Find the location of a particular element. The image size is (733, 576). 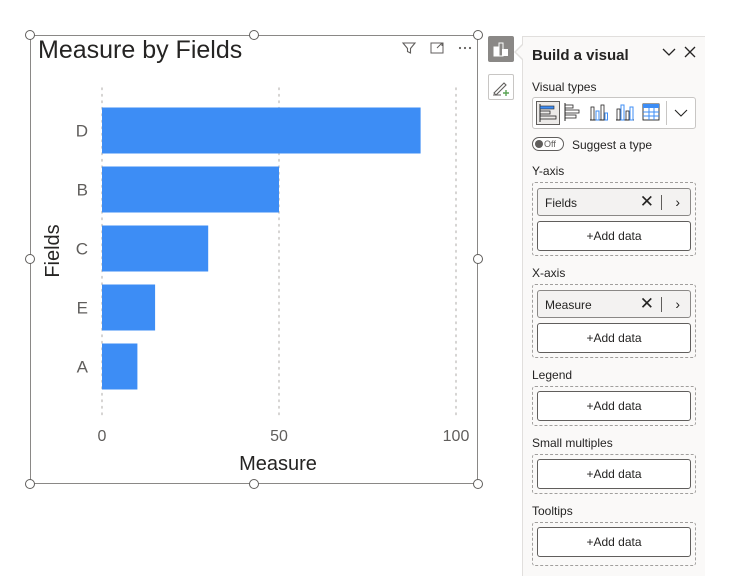

bar-A is located at coordinates (120, 366).